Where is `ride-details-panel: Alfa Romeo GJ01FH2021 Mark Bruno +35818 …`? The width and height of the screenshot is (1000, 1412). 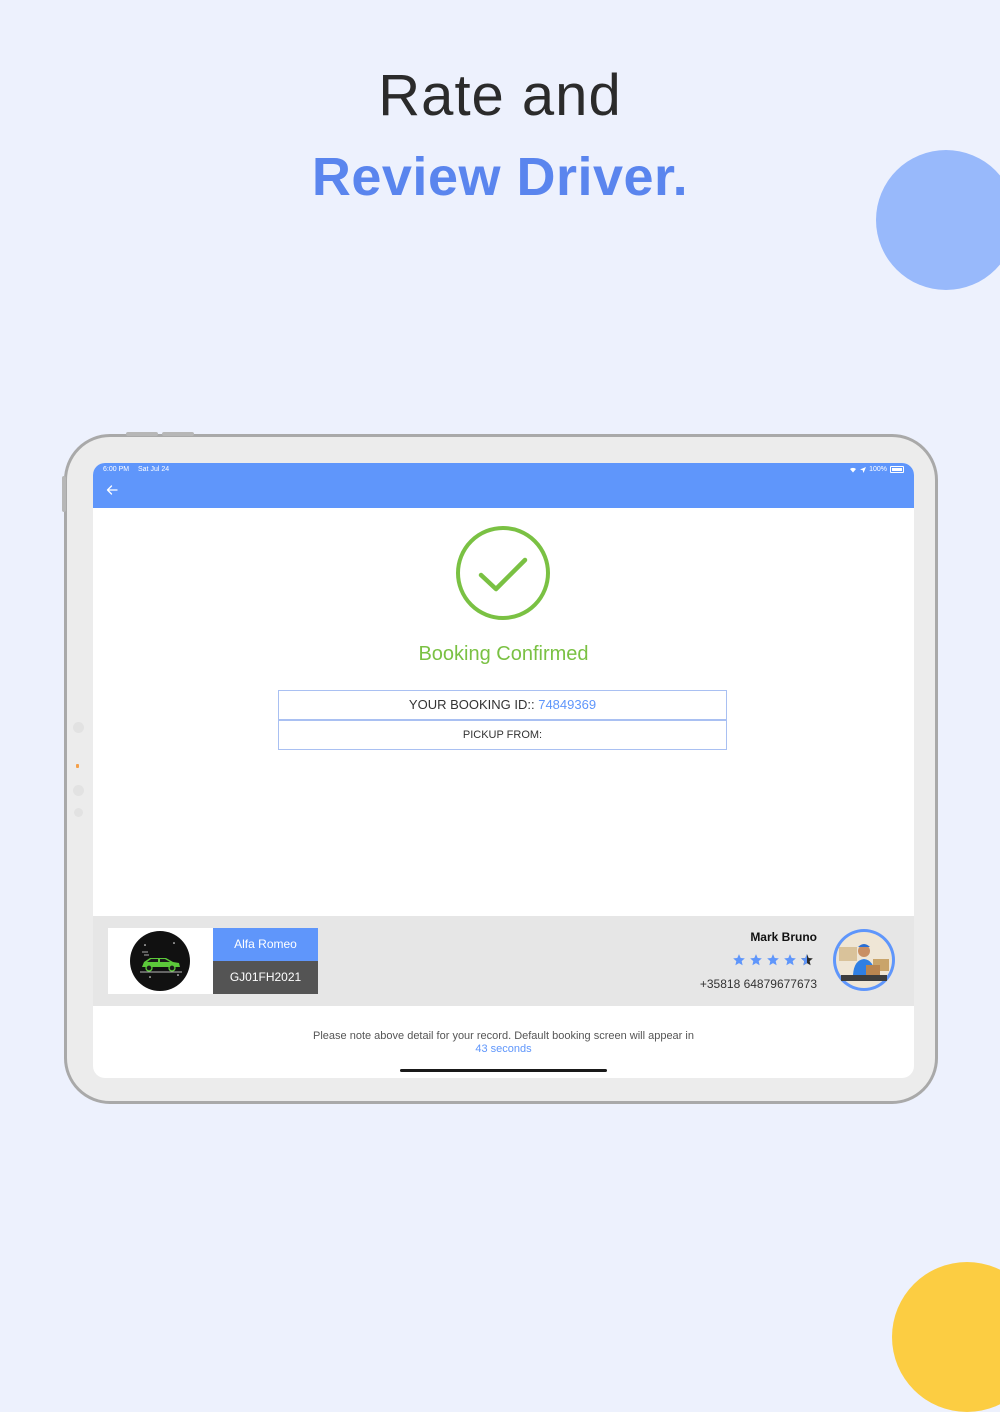
ride-details-panel: Alfa Romeo GJ01FH2021 Mark Bruno +35818 … is located at coordinates (503, 961).